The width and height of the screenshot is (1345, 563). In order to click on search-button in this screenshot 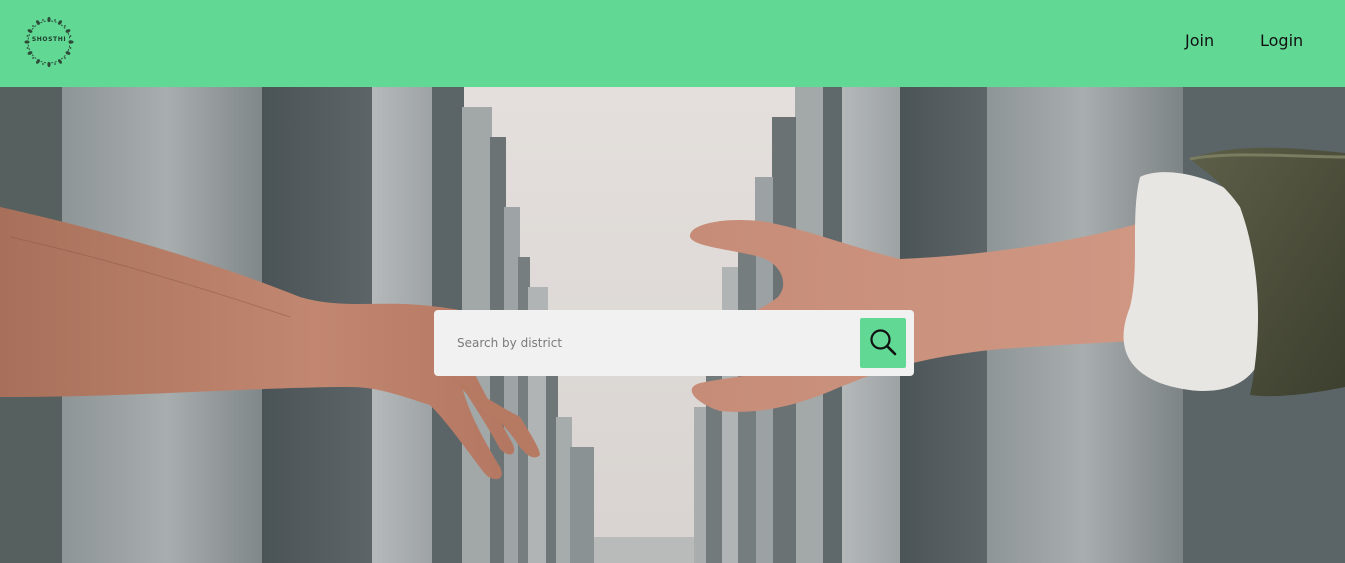, I will do `click(883, 343)`.